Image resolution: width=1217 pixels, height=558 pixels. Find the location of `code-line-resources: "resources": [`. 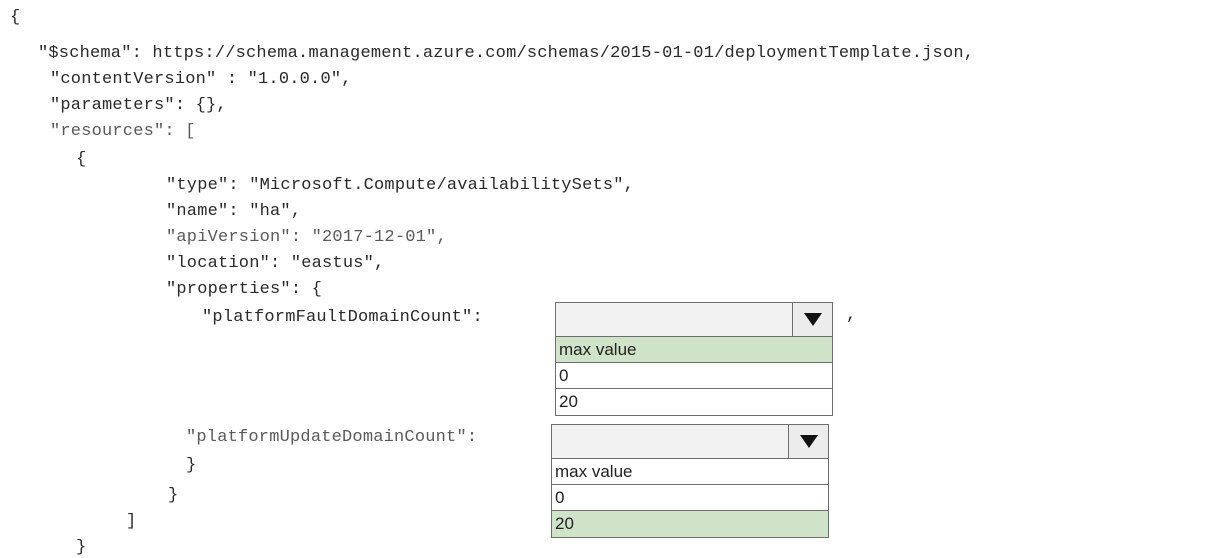

code-line-resources: "resources": [ is located at coordinates (123, 131).